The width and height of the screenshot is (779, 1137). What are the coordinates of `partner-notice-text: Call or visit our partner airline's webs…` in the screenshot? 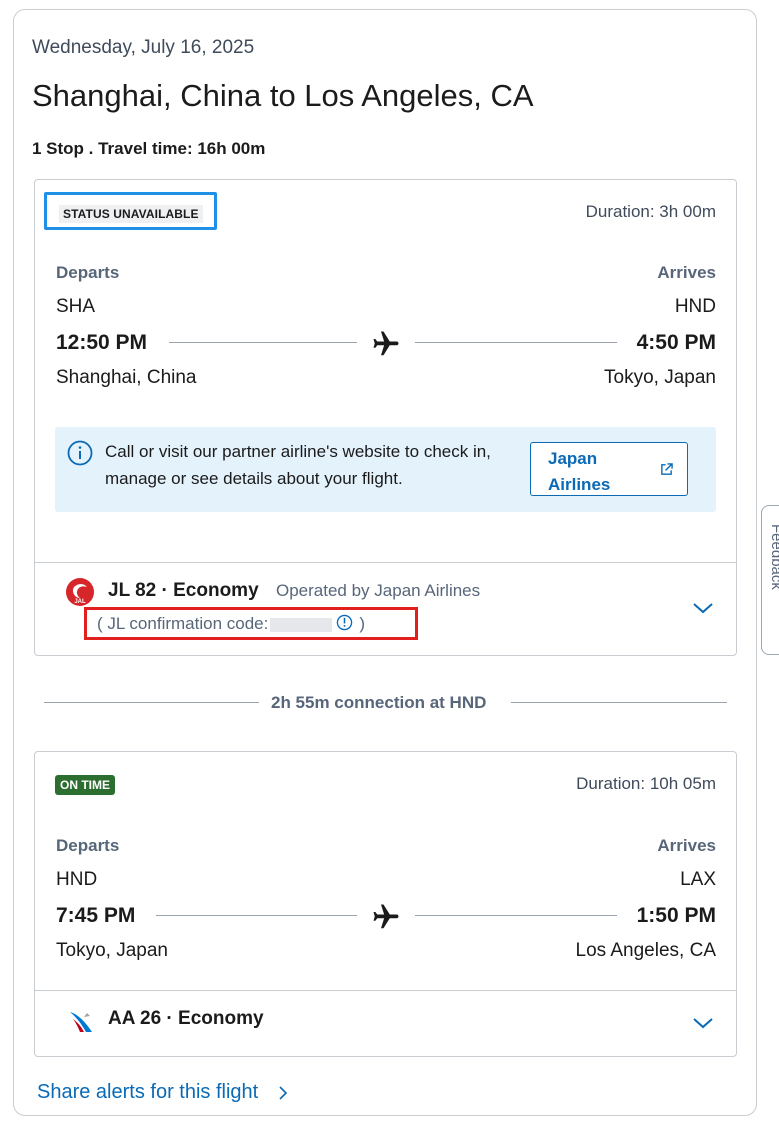 It's located at (298, 465).